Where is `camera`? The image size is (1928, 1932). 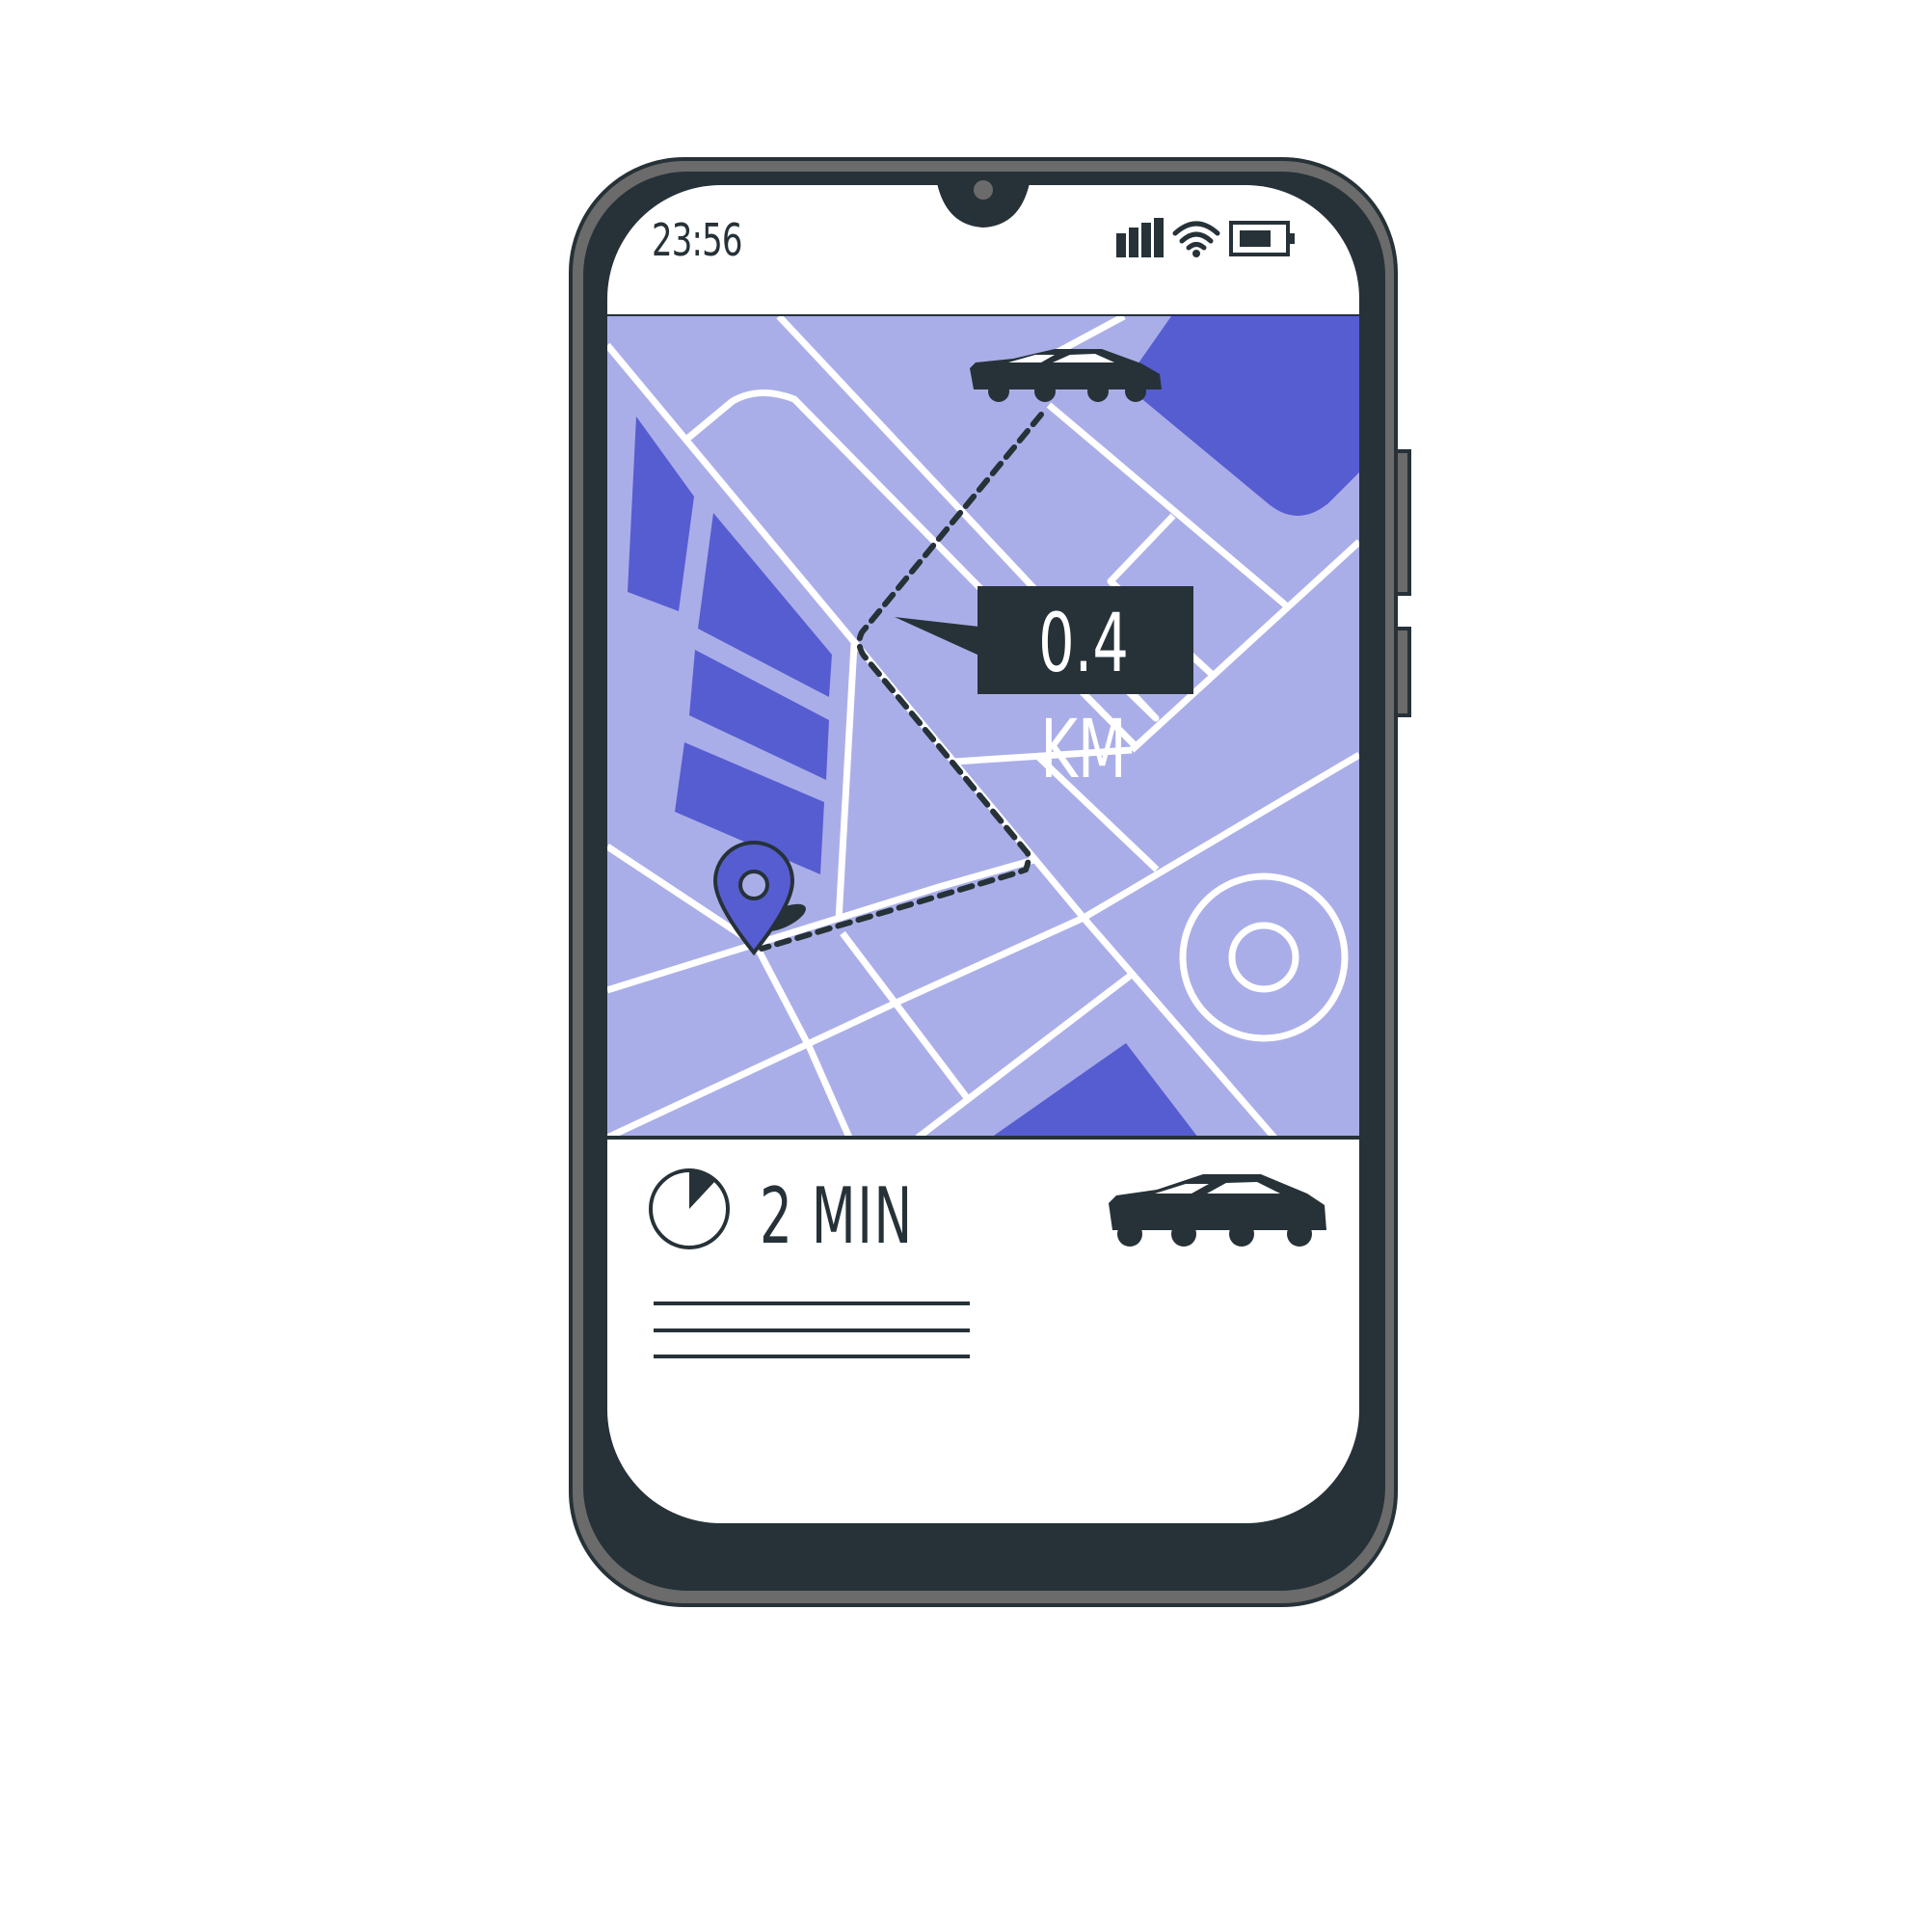 camera is located at coordinates (984, 190).